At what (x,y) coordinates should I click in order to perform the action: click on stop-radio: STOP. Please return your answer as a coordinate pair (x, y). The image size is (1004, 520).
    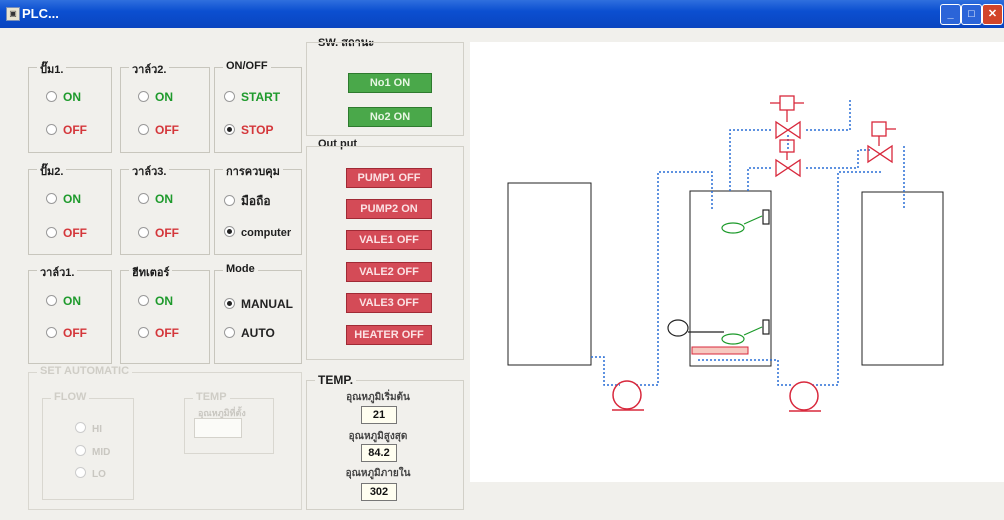
    Looking at the image, I should click on (248, 130).